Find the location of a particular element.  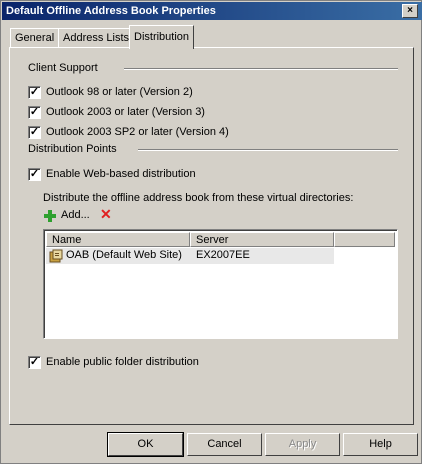

tab-distribution: Distribution is located at coordinates (162, 37).